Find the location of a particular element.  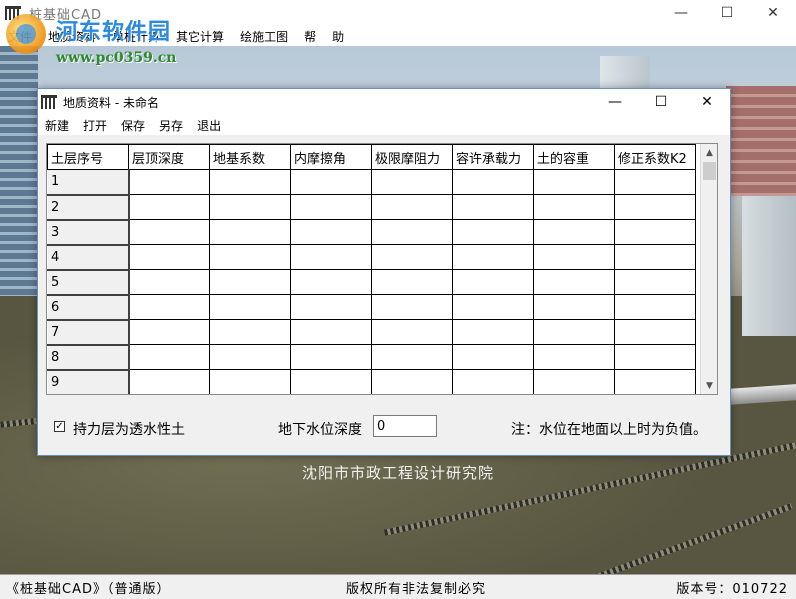

grid-vertical-scrollbar: ▲ ▼ is located at coordinates (708, 269).